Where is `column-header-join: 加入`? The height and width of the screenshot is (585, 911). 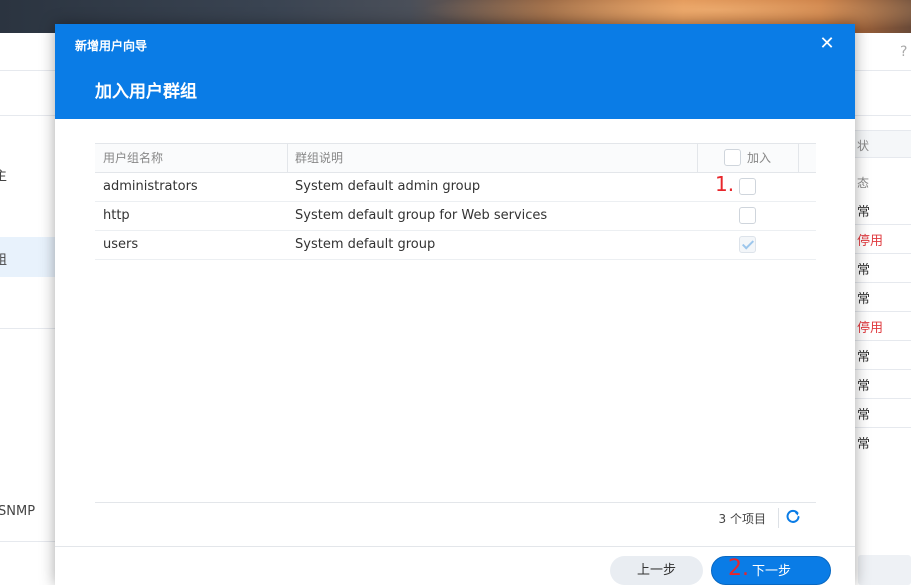
column-header-join: 加入 is located at coordinates (759, 158).